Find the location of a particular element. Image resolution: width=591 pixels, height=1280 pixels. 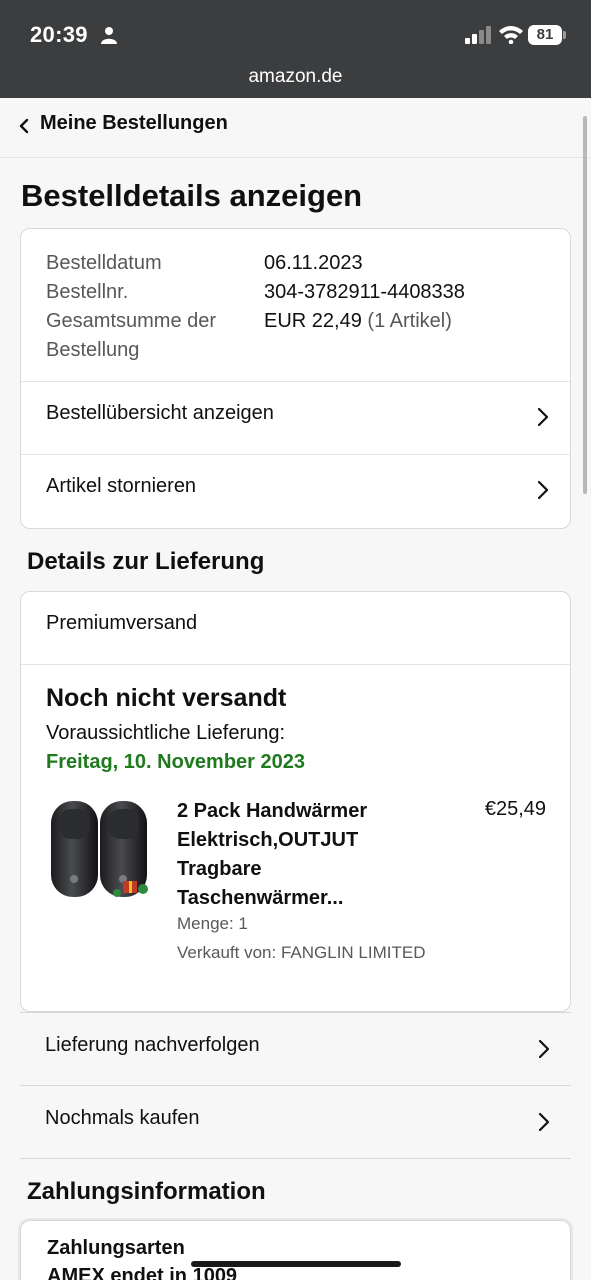

person-icon is located at coordinates (109, 35).